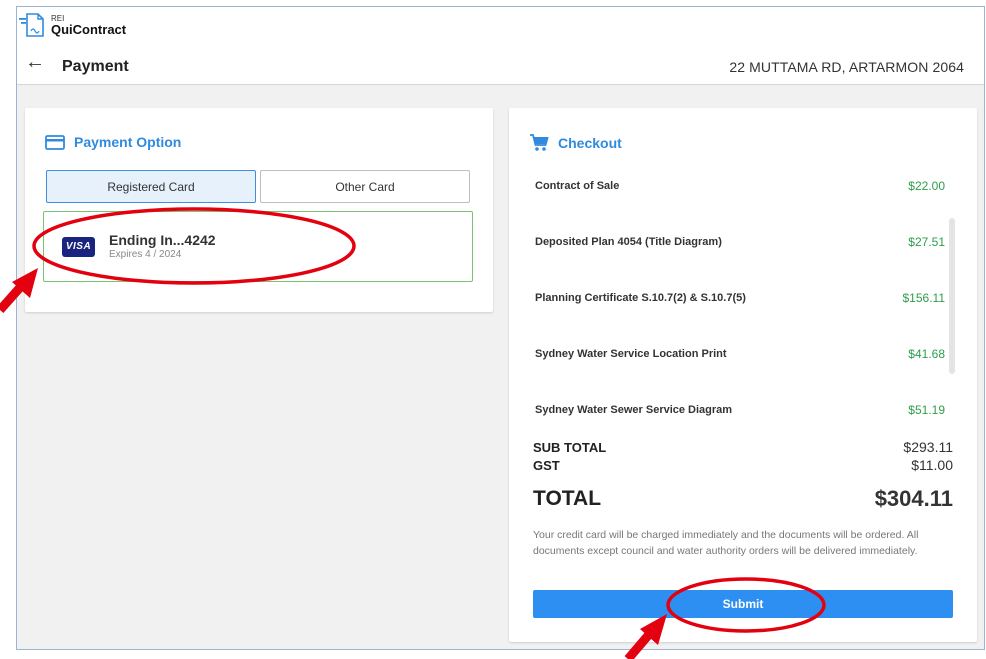 Image resolution: width=986 pixels, height=659 pixels. What do you see at coordinates (846, 67) in the screenshot?
I see `property-address: 22 MUTTAMA RD, ARTARMON 2064` at bounding box center [846, 67].